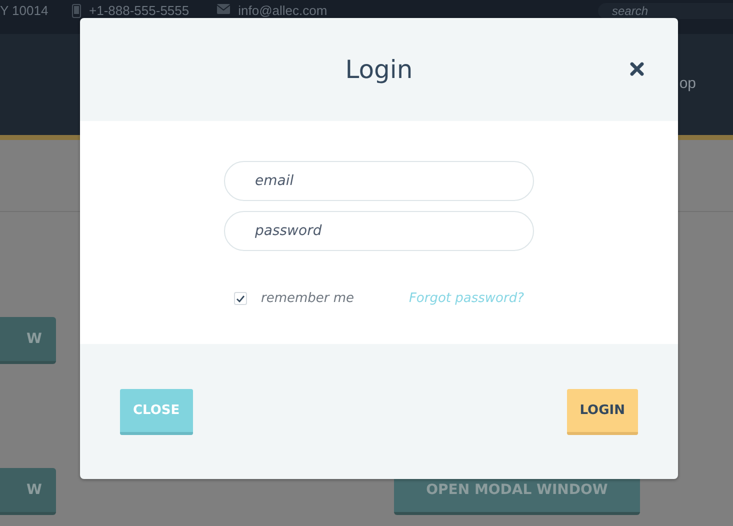 This screenshot has width=733, height=526. I want to click on password-field: password, so click(379, 231).